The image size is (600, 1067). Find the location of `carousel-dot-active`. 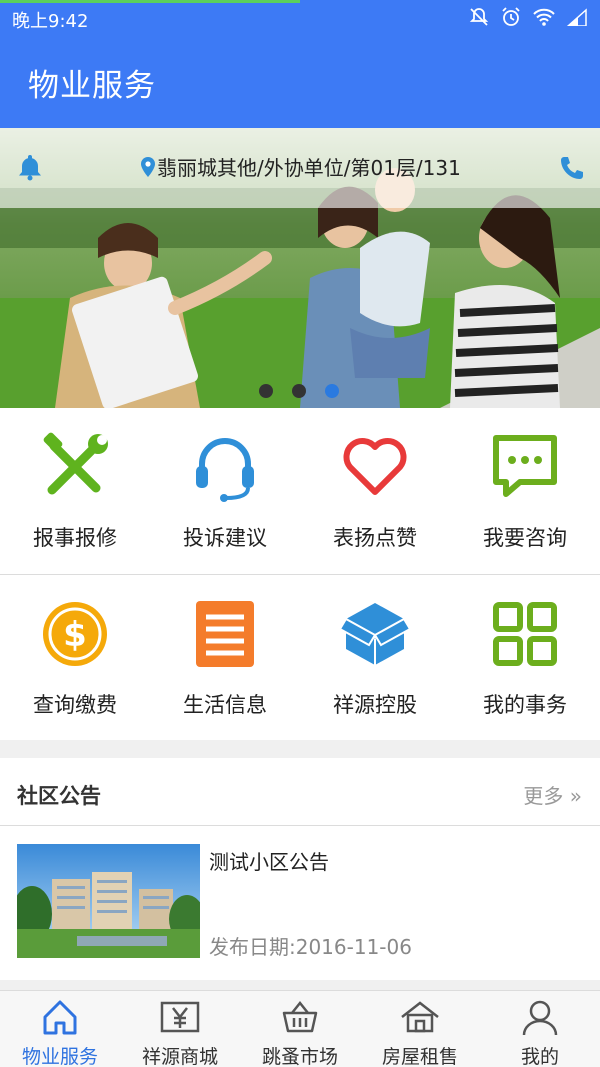

carousel-dot-active is located at coordinates (332, 391).